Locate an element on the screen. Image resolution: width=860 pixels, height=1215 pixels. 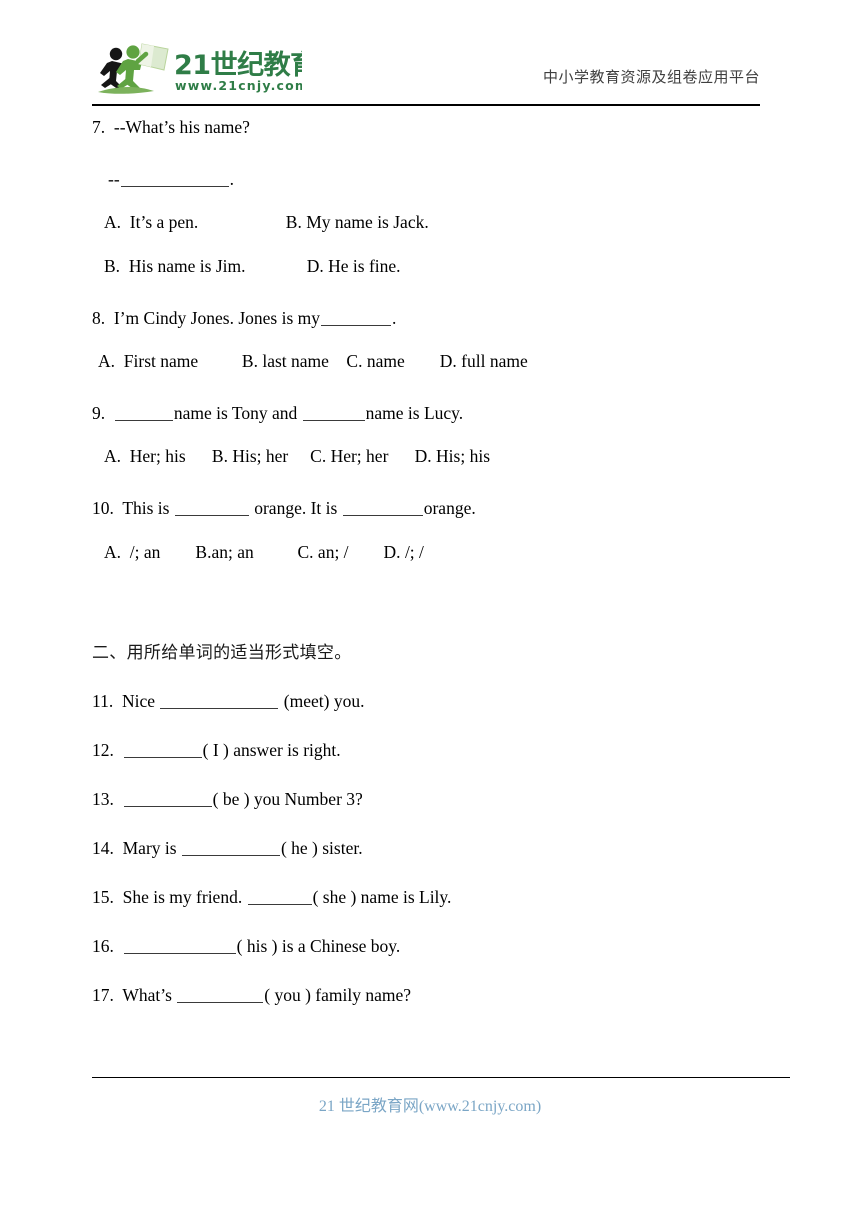
site-logo: 21世纪教育 www.21cnjy.com is located at coordinates (197, 70).